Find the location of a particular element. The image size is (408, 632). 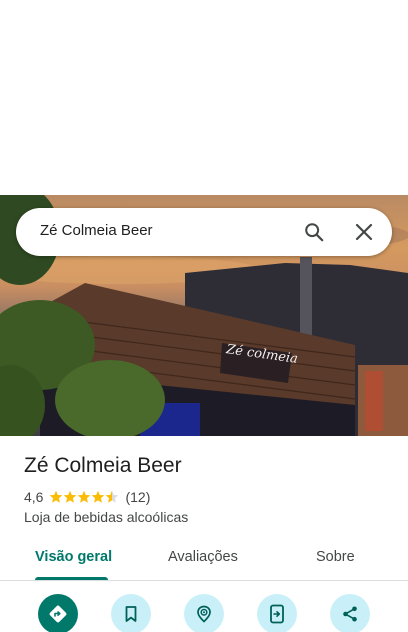

save-button is located at coordinates (131, 613).